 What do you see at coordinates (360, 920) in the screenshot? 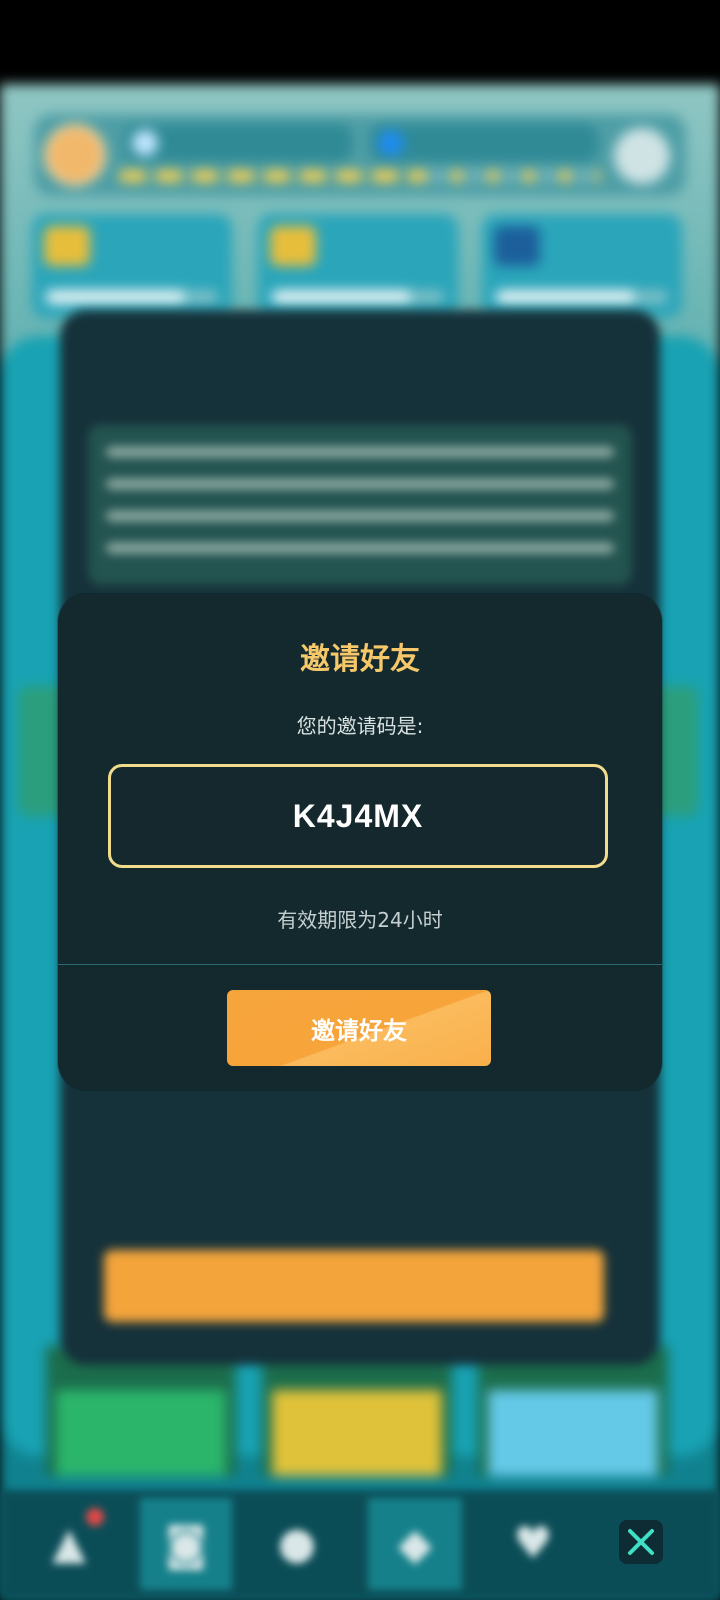
I see `validity-note: 有效期限为24小时` at bounding box center [360, 920].